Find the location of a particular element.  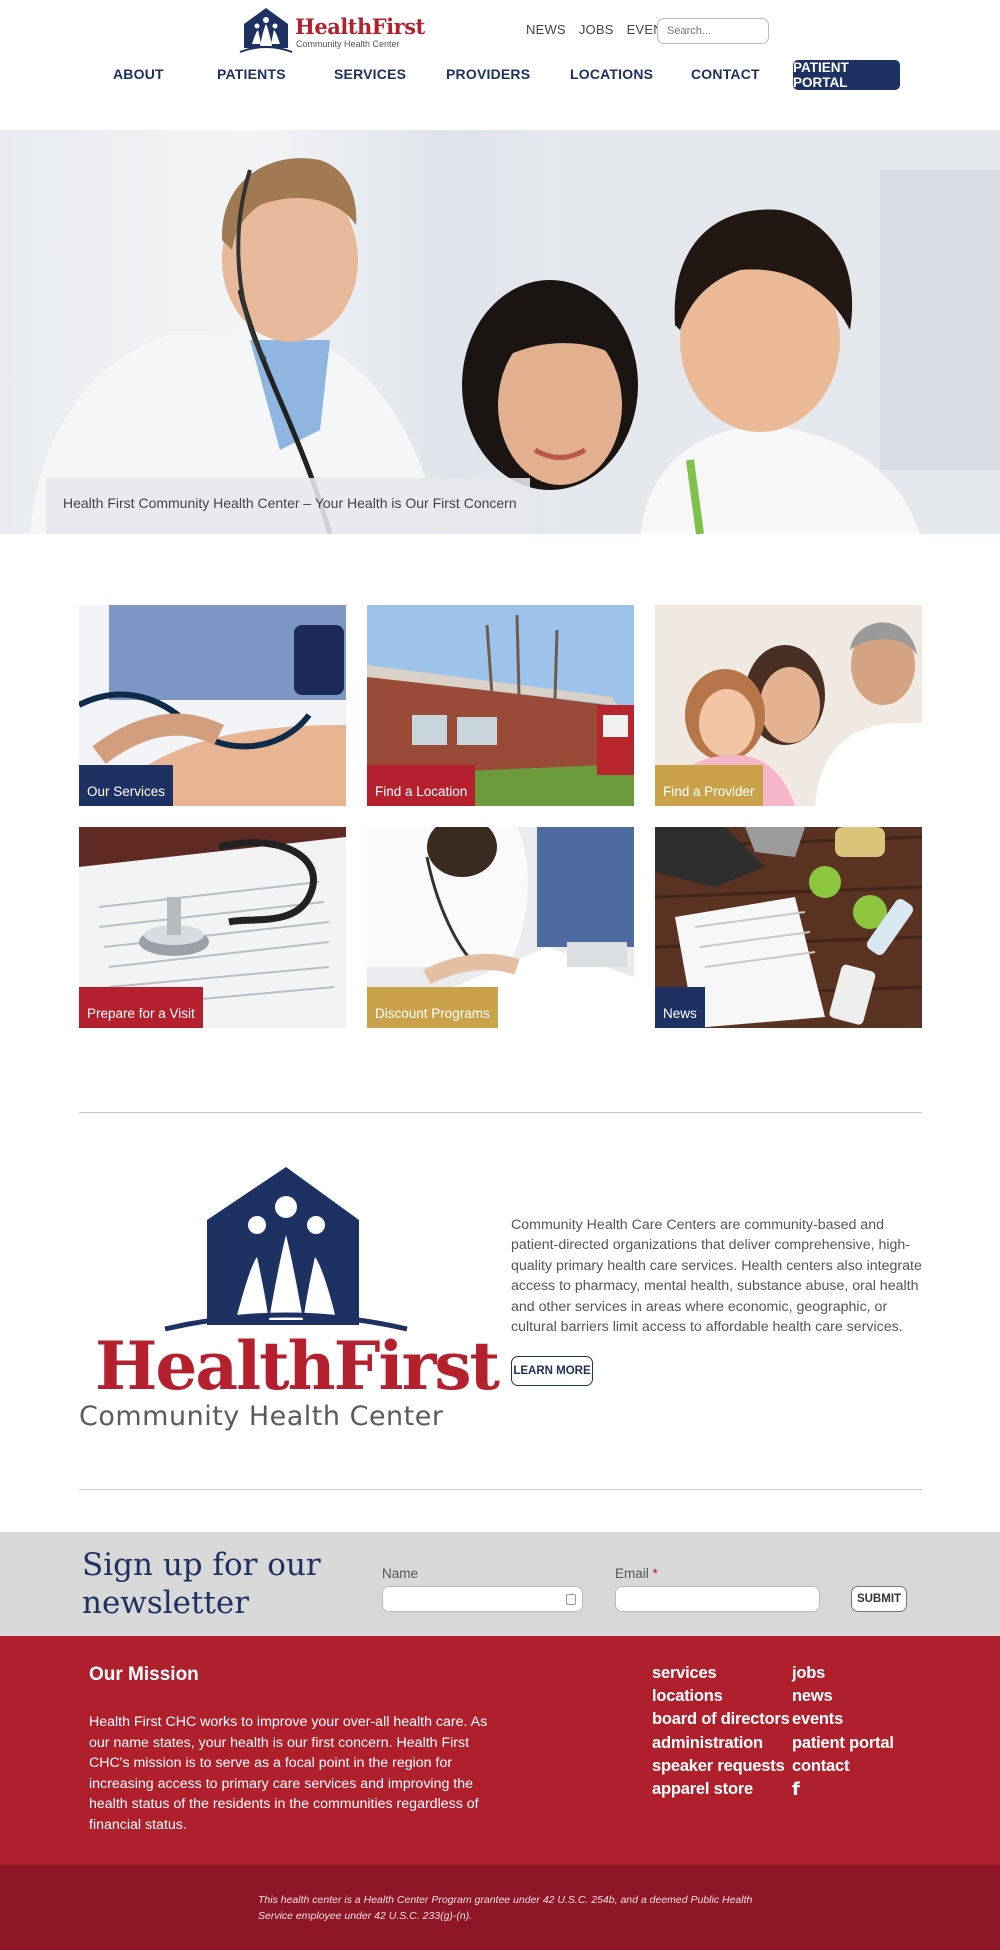

tile-label: News is located at coordinates (680, 1007).